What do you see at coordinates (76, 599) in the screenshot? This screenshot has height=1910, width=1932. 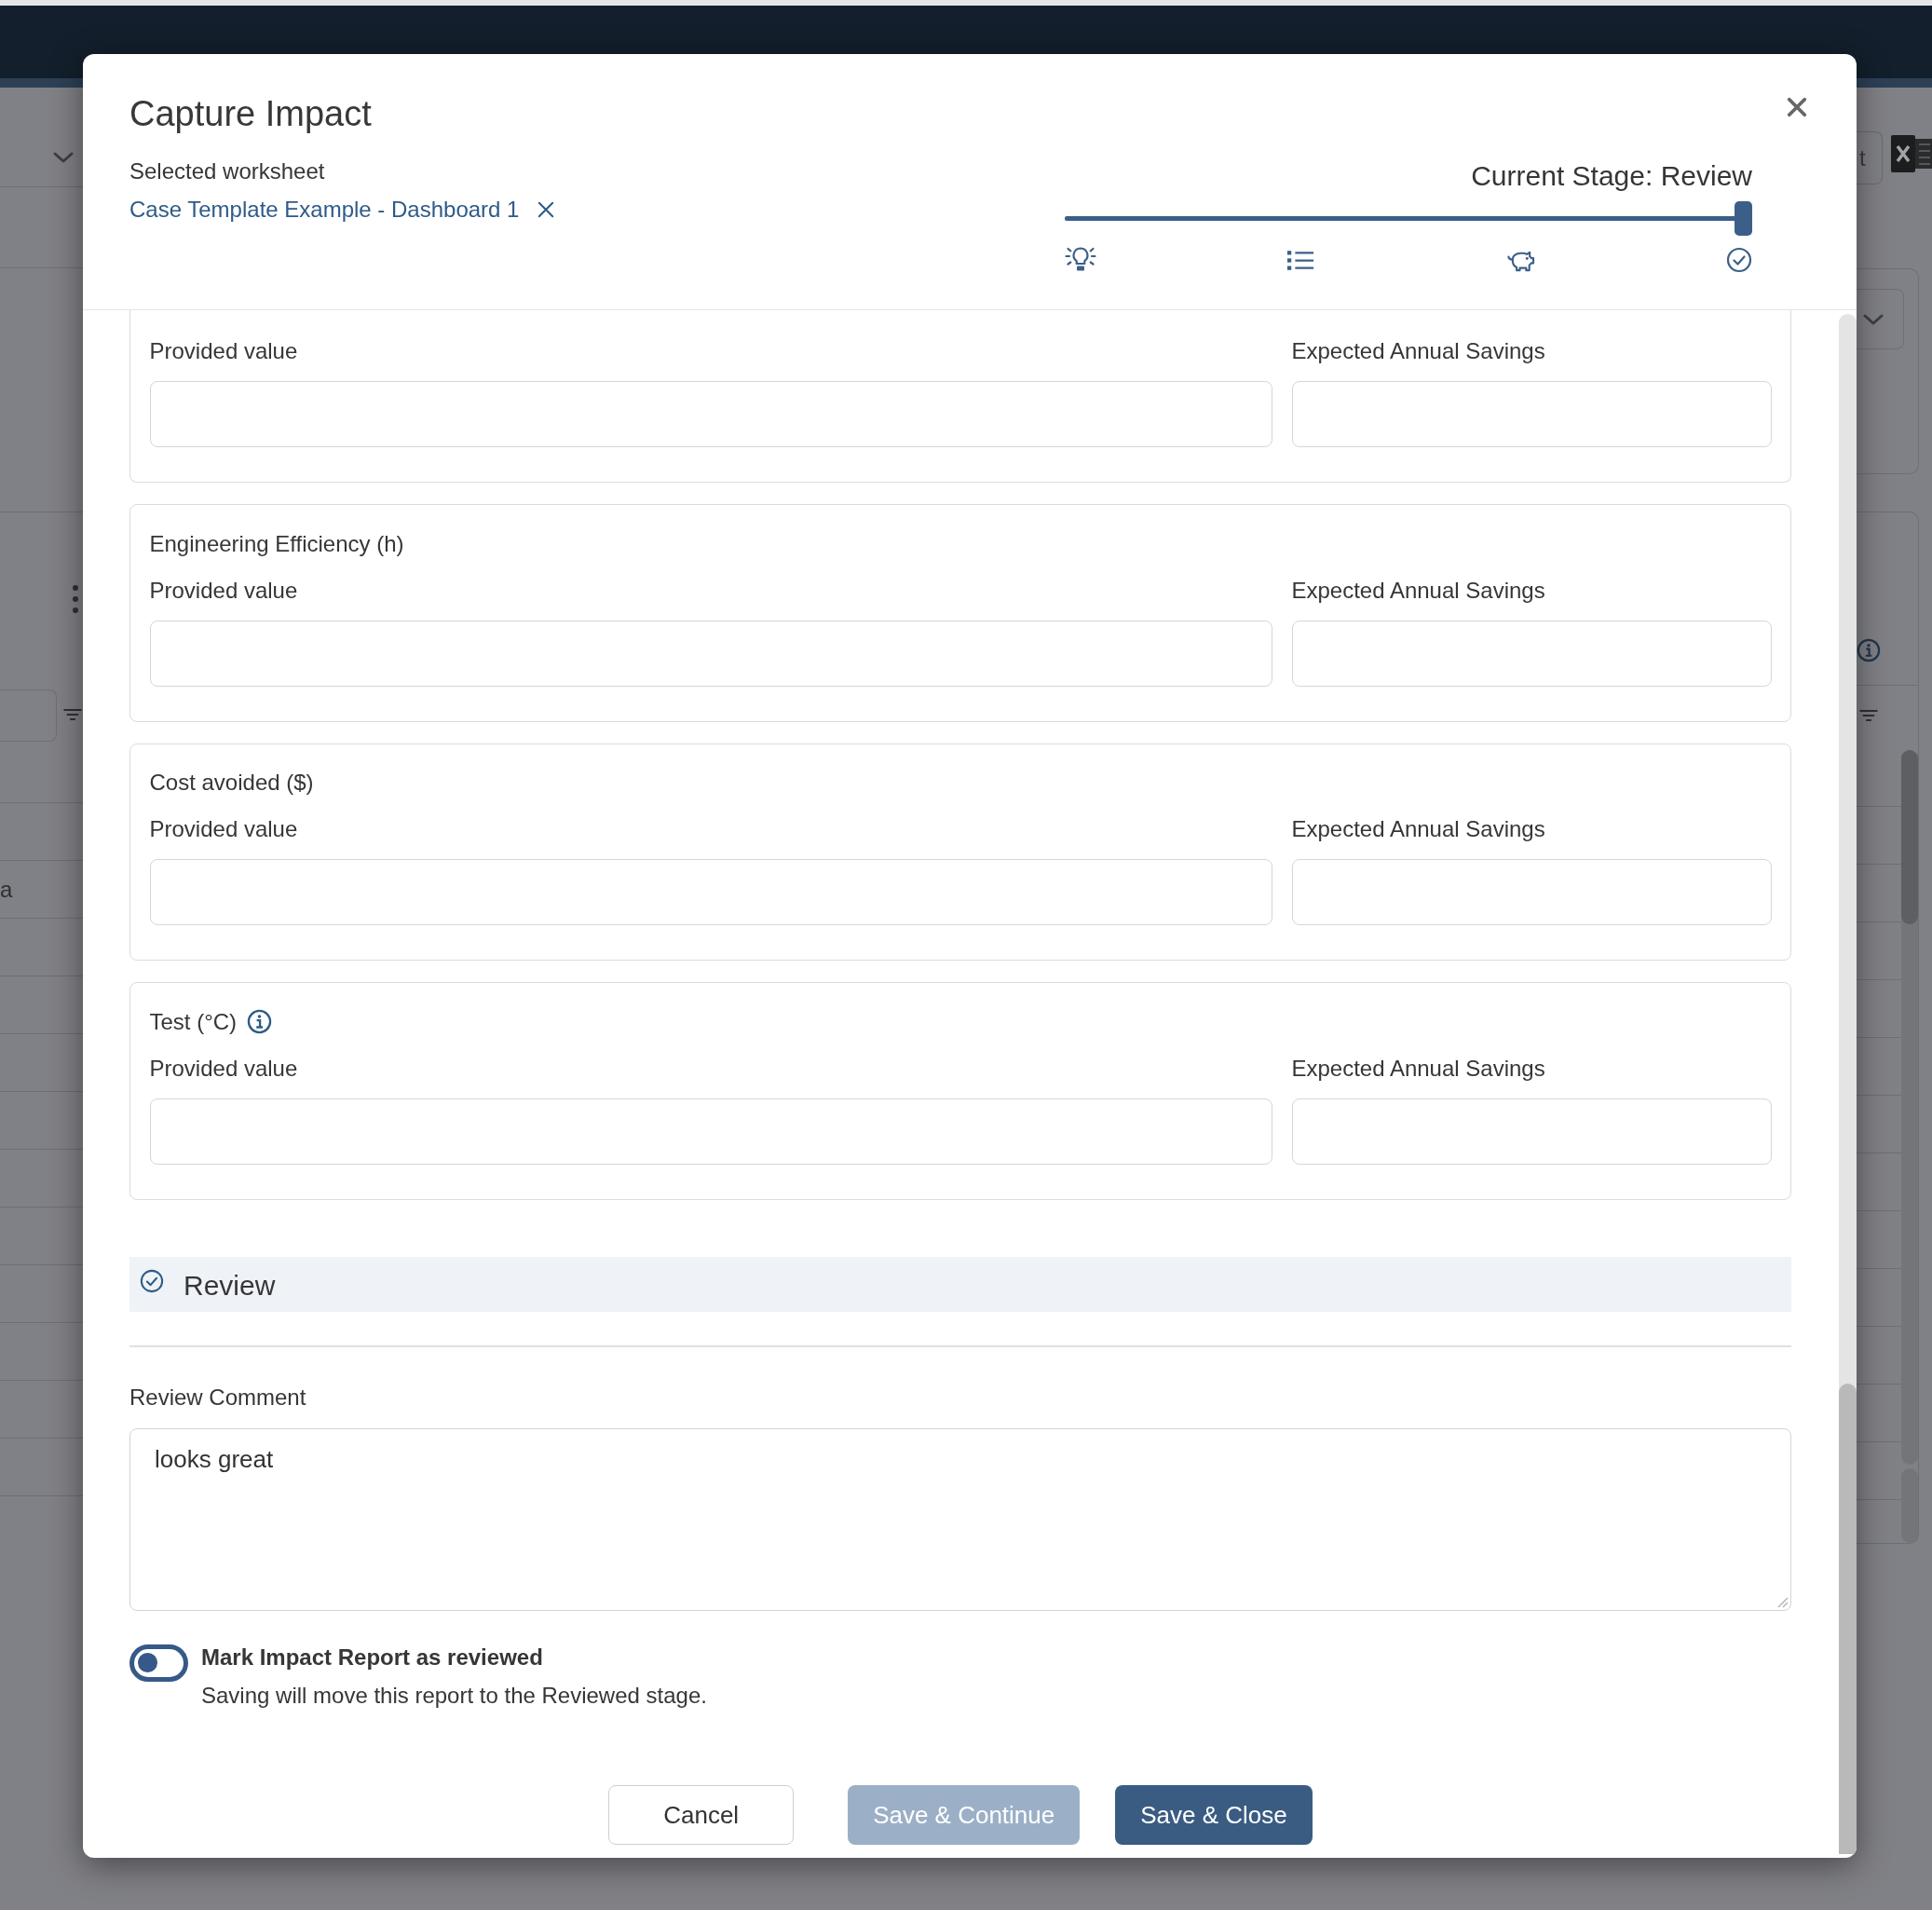 I see `more-vertical-icon` at bounding box center [76, 599].